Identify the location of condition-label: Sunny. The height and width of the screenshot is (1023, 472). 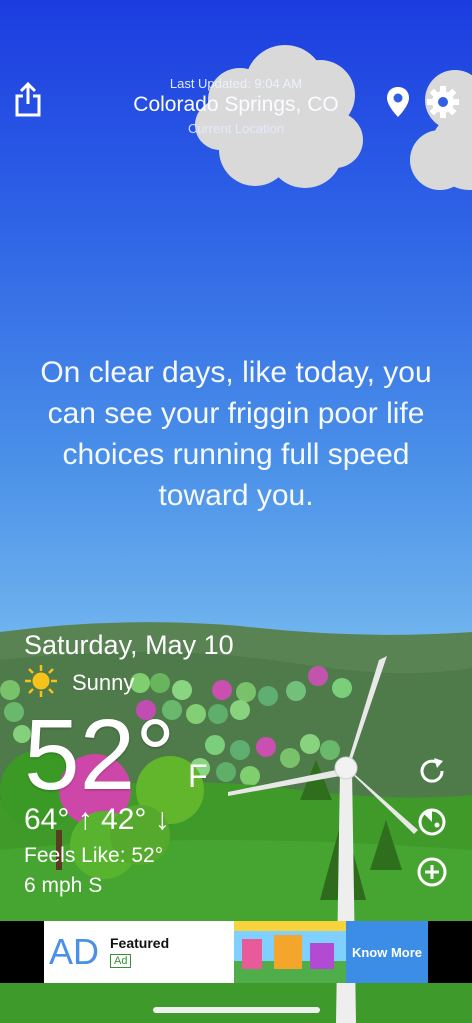
(103, 682).